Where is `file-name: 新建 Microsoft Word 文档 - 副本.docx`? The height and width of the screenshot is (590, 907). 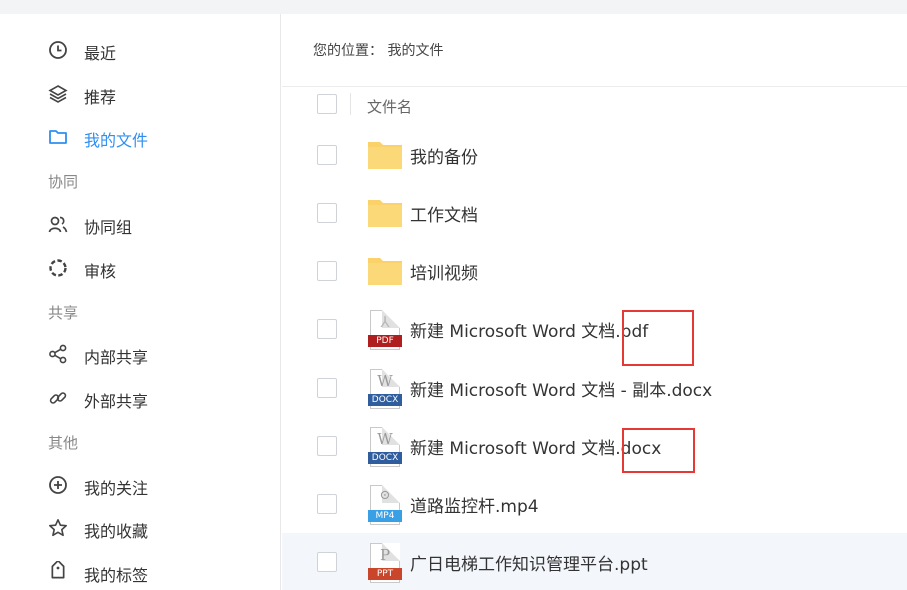 file-name: 新建 Microsoft Word 文档 - 副本.docx is located at coordinates (561, 388).